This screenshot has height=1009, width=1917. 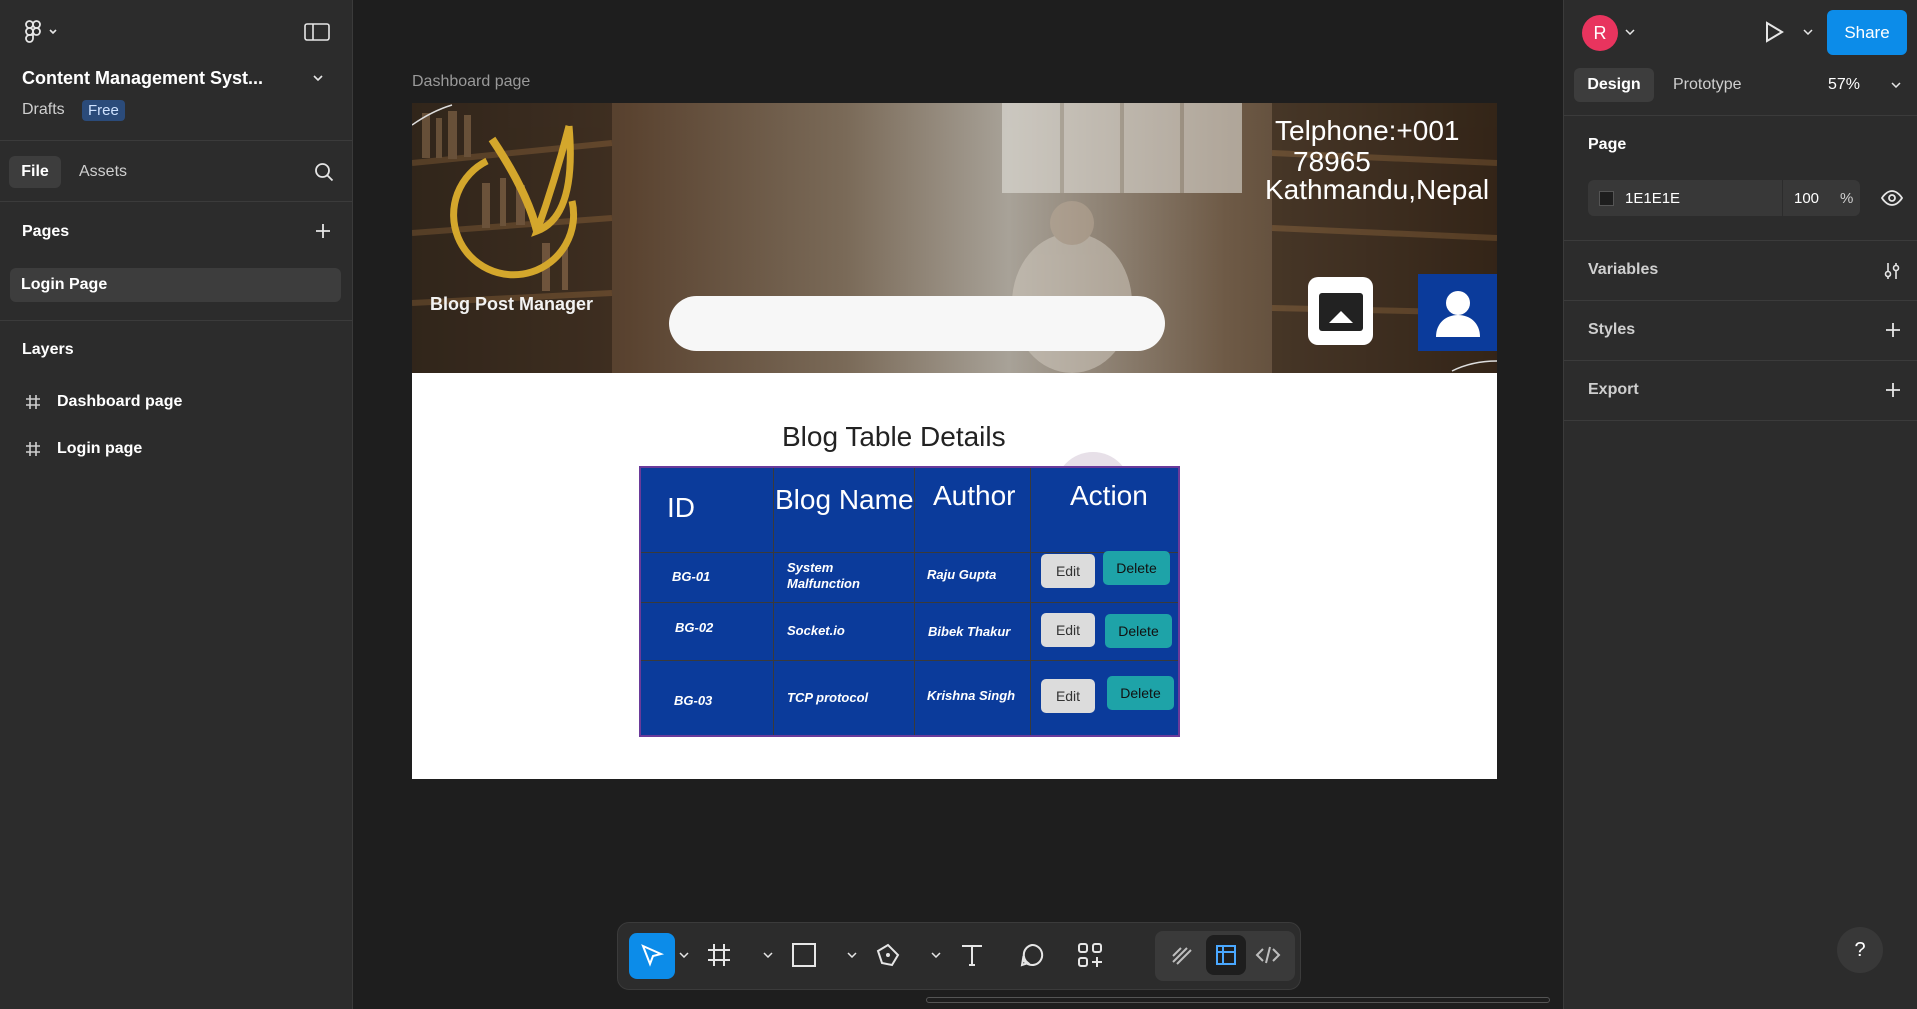 What do you see at coordinates (175, 285) in the screenshot?
I see `page-item-login: Login Page` at bounding box center [175, 285].